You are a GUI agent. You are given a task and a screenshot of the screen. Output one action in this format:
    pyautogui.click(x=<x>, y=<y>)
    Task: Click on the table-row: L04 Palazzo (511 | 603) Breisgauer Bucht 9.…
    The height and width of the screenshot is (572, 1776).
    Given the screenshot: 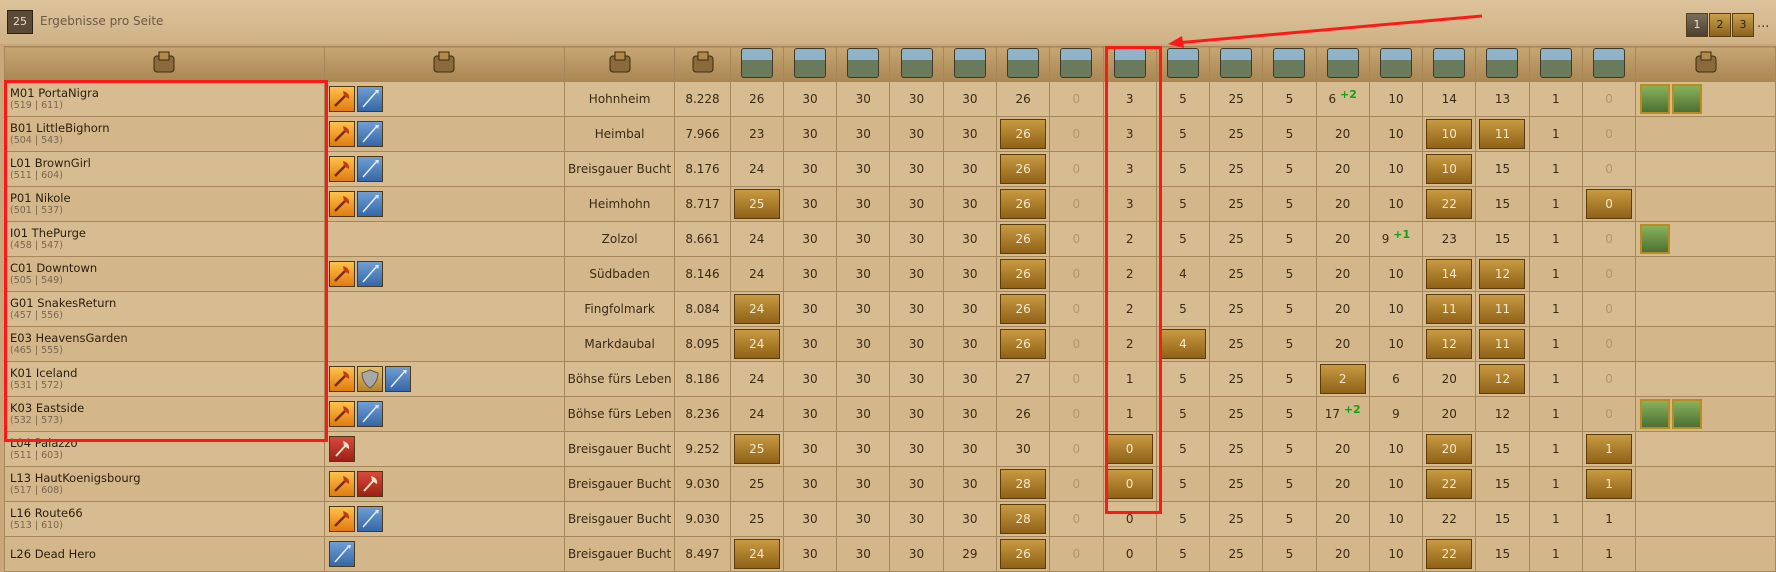 What is the action you would take?
    pyautogui.click(x=890, y=449)
    